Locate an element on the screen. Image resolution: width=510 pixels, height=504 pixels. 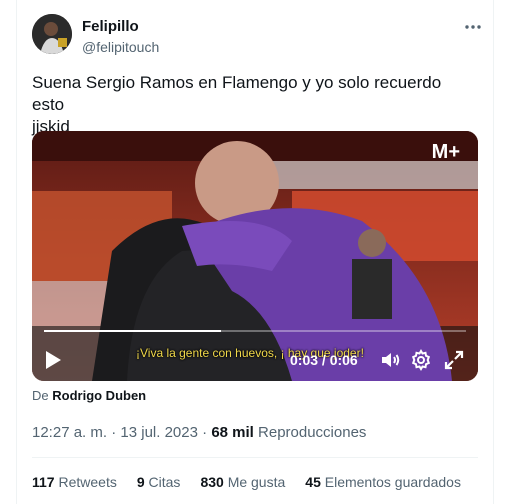
tweet-date: 13 jul. 2023 is located at coordinates (159, 432).